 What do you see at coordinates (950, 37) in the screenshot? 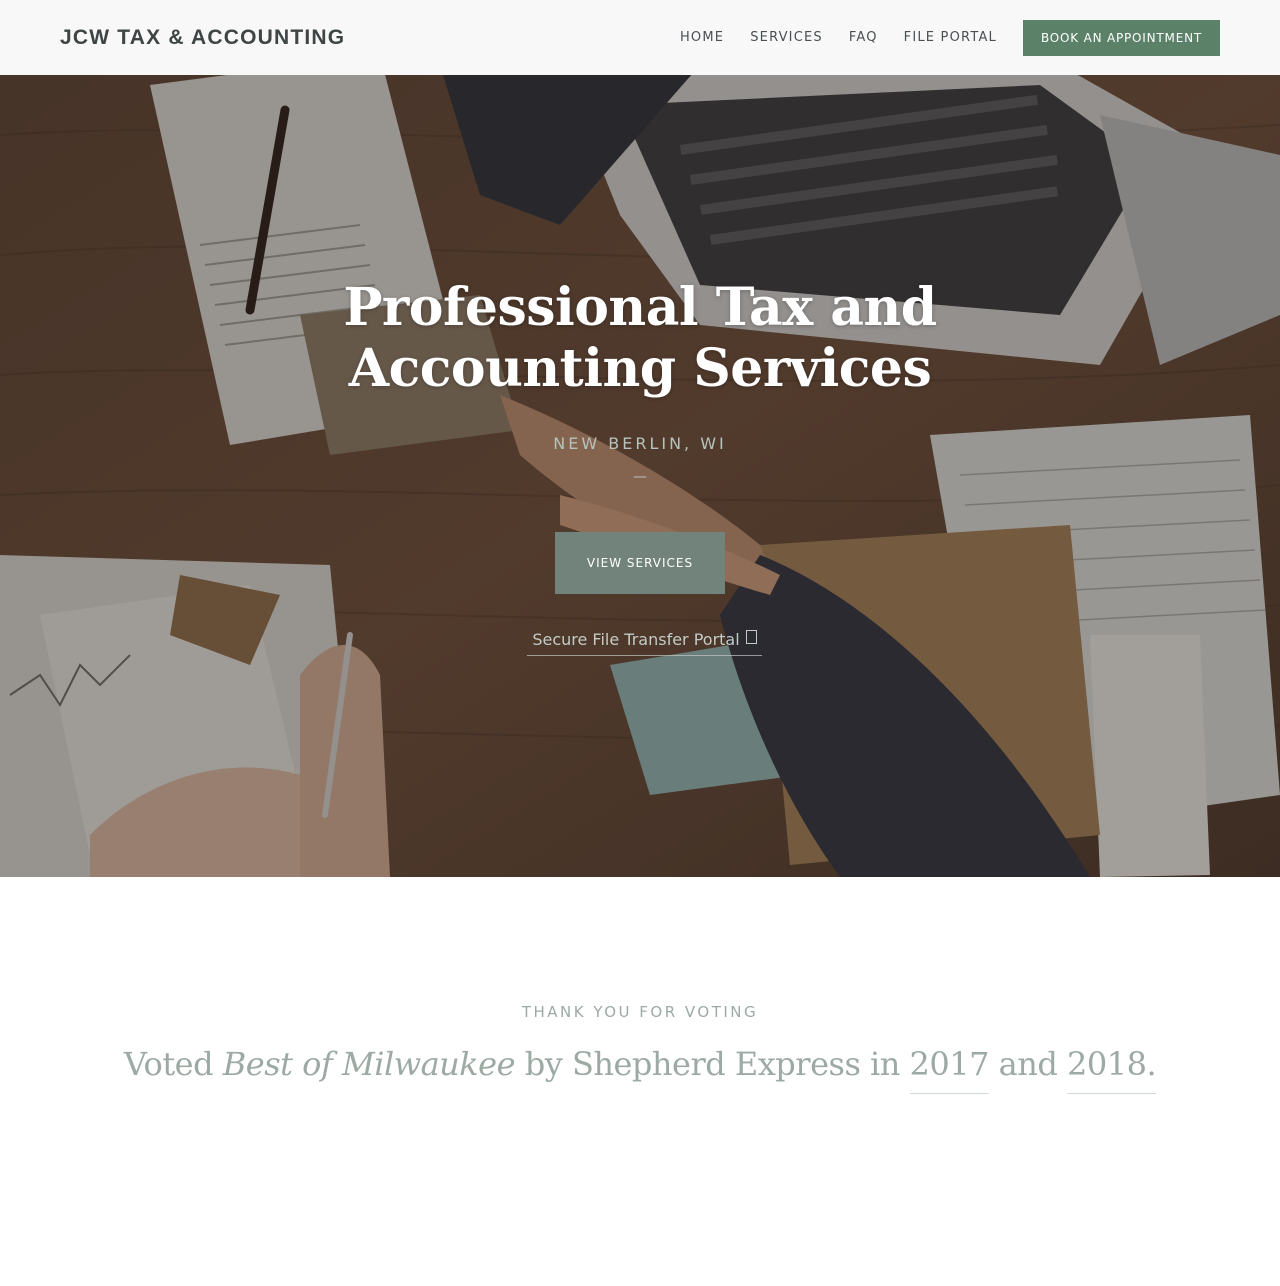
I see `nav-file-portal: FILE PORTAL` at bounding box center [950, 37].